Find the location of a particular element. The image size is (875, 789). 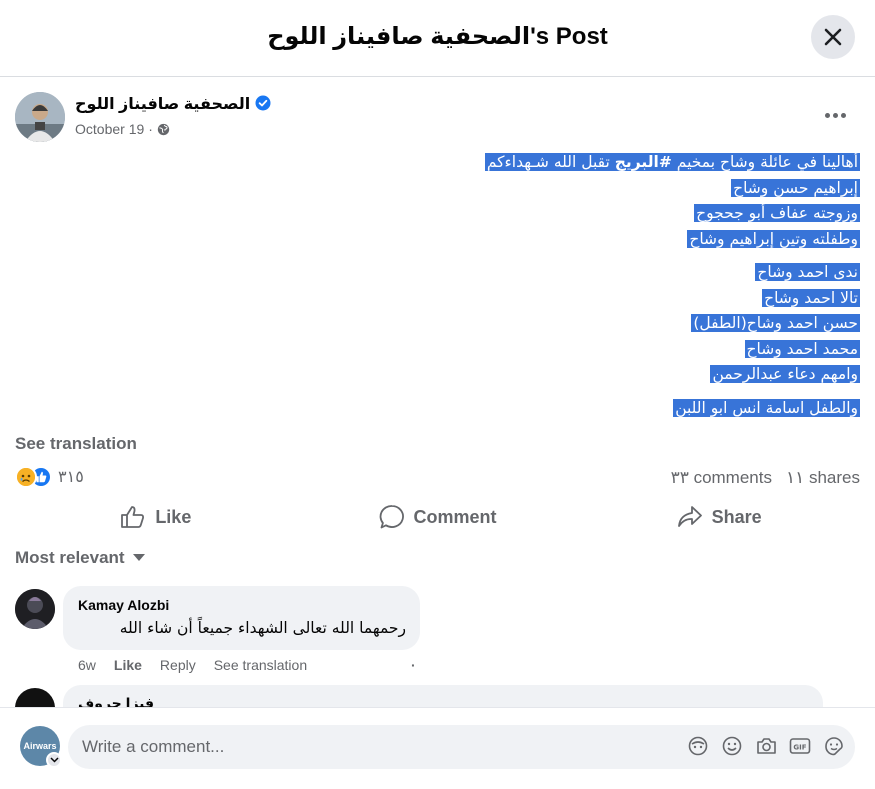

composer-tools: GIF is located at coordinates (766, 746).